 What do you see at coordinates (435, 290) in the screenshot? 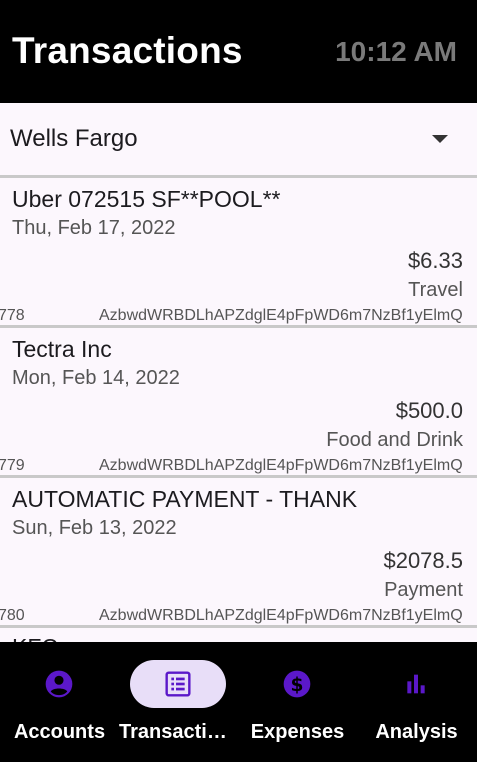
I see `transaction-category: Travel` at bounding box center [435, 290].